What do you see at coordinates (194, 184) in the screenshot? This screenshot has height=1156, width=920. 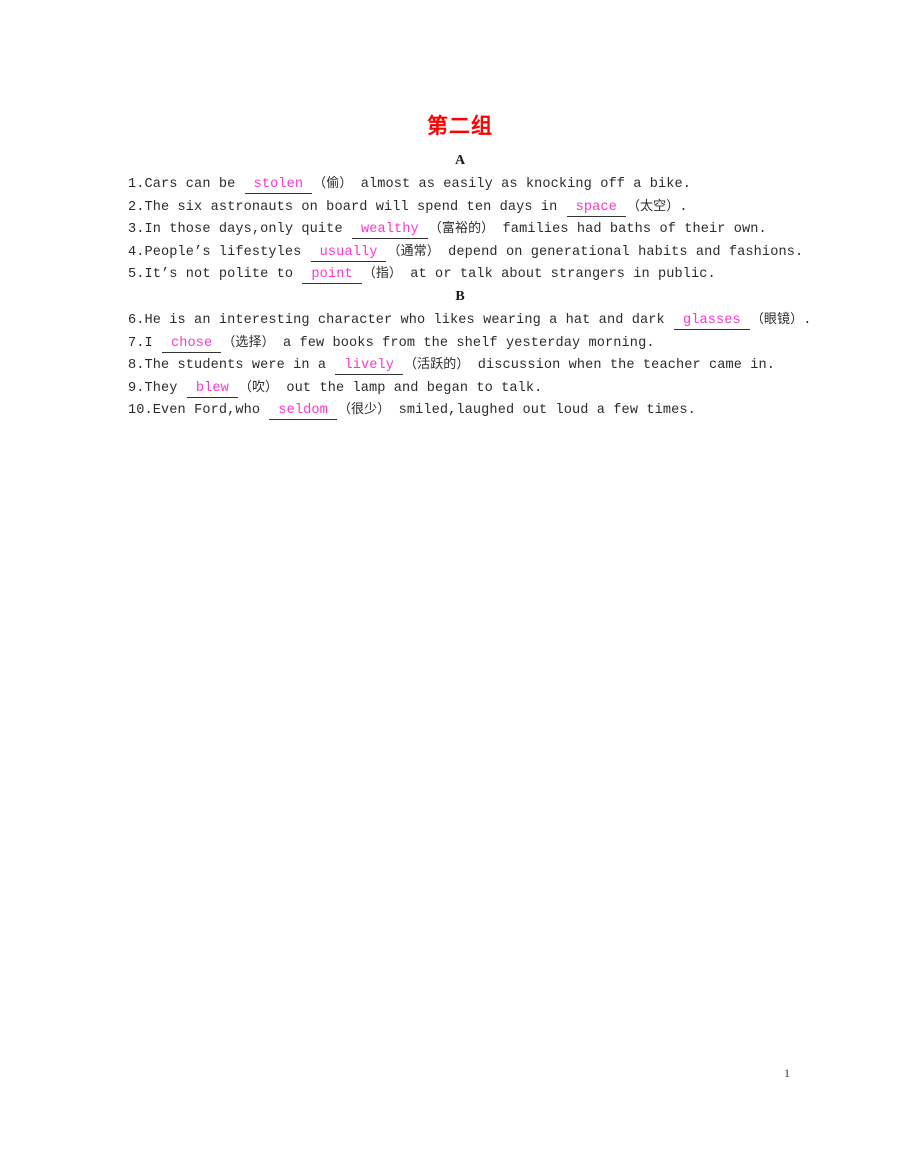 I see `question-text-before: Cars can be` at bounding box center [194, 184].